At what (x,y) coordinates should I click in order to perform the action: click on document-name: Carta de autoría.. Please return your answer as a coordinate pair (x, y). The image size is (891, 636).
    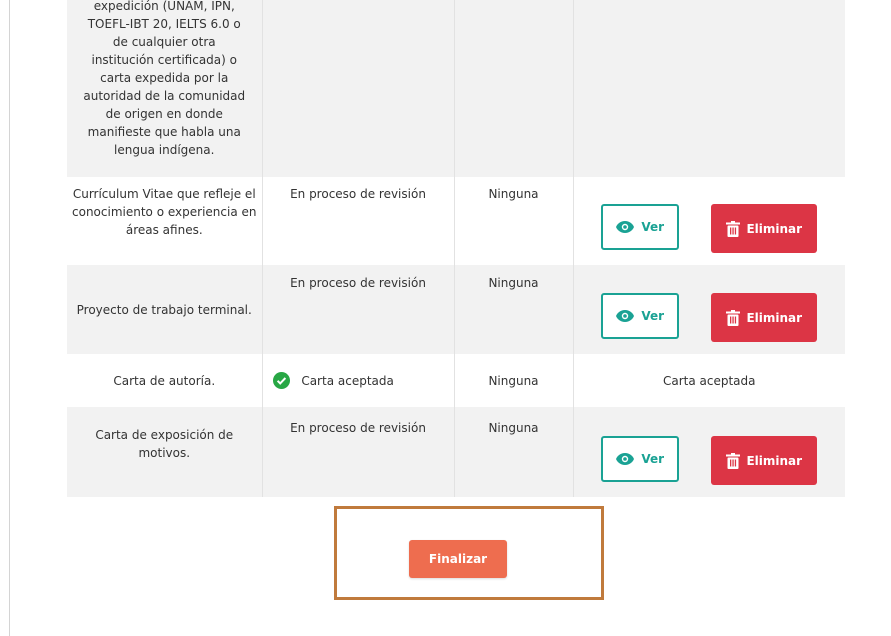
    Looking at the image, I should click on (164, 380).